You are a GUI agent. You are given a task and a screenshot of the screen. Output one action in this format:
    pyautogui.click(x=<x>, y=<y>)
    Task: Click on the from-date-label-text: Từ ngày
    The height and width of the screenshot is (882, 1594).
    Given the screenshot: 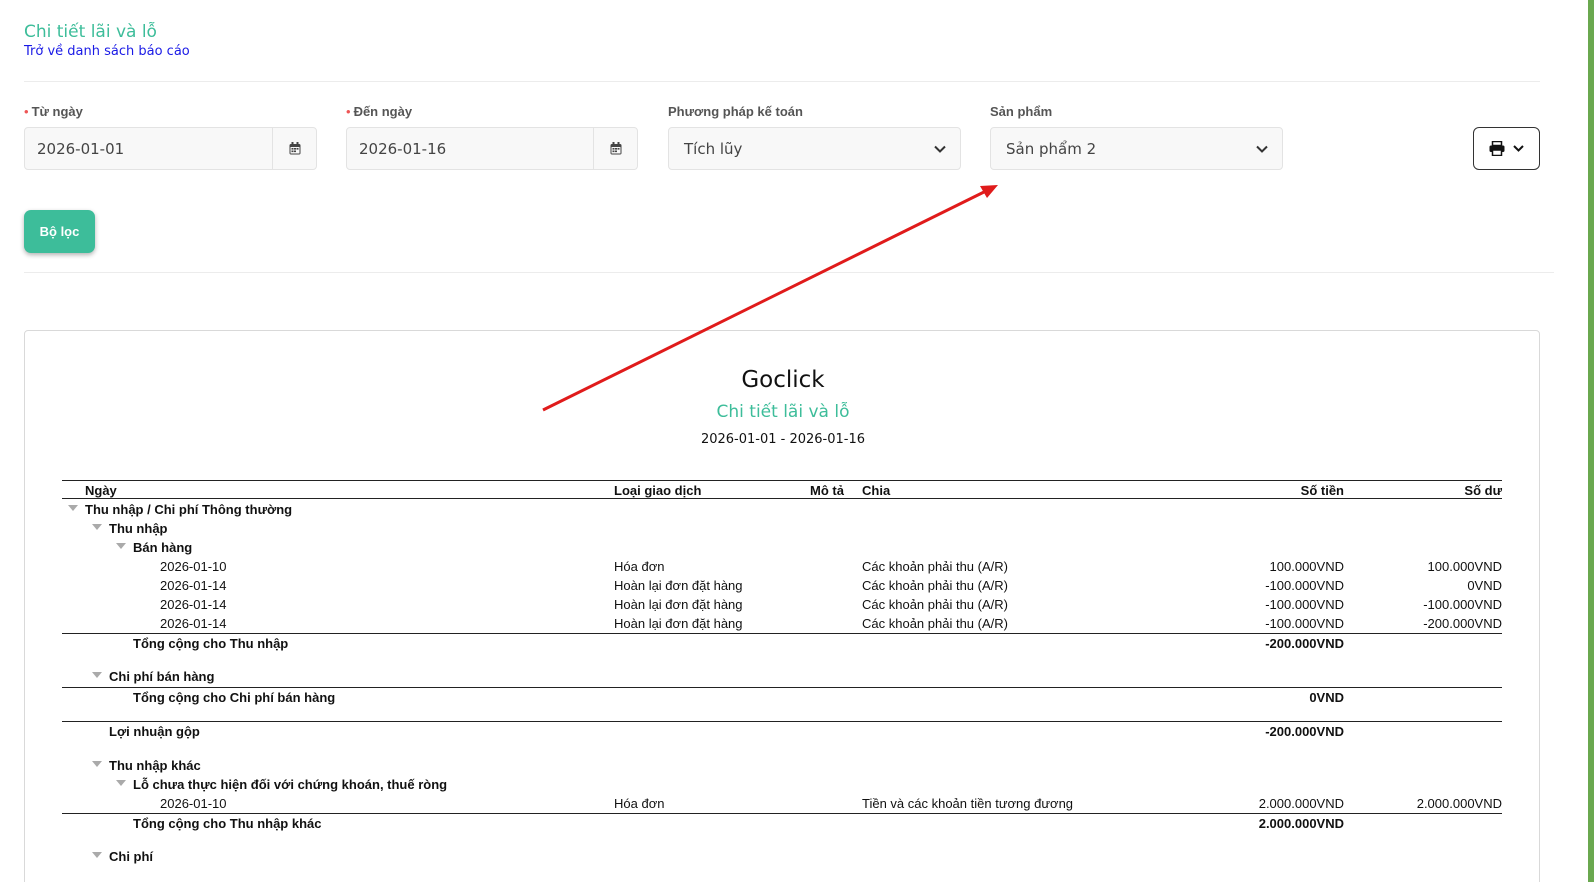 What is the action you would take?
    pyautogui.click(x=57, y=111)
    